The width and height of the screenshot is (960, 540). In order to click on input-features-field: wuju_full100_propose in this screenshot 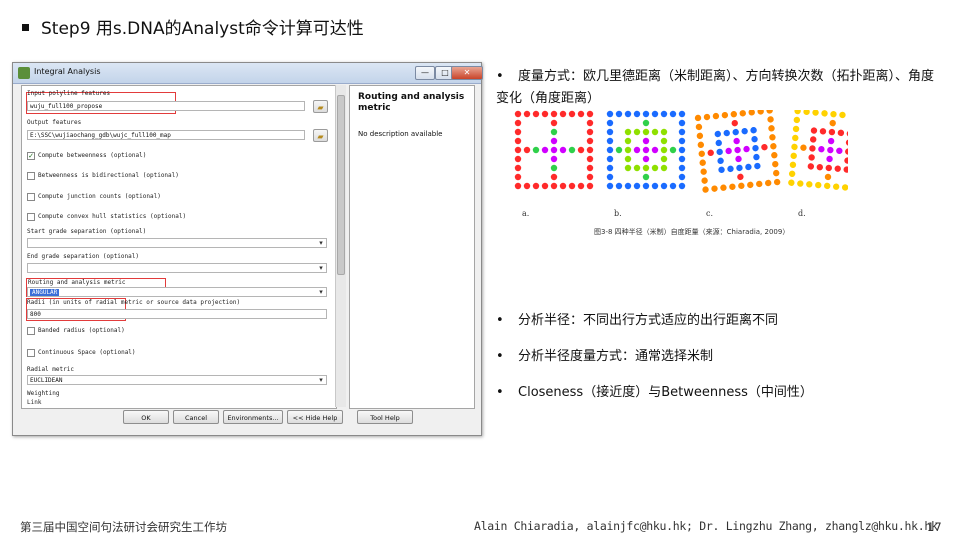, I will do `click(166, 106)`.